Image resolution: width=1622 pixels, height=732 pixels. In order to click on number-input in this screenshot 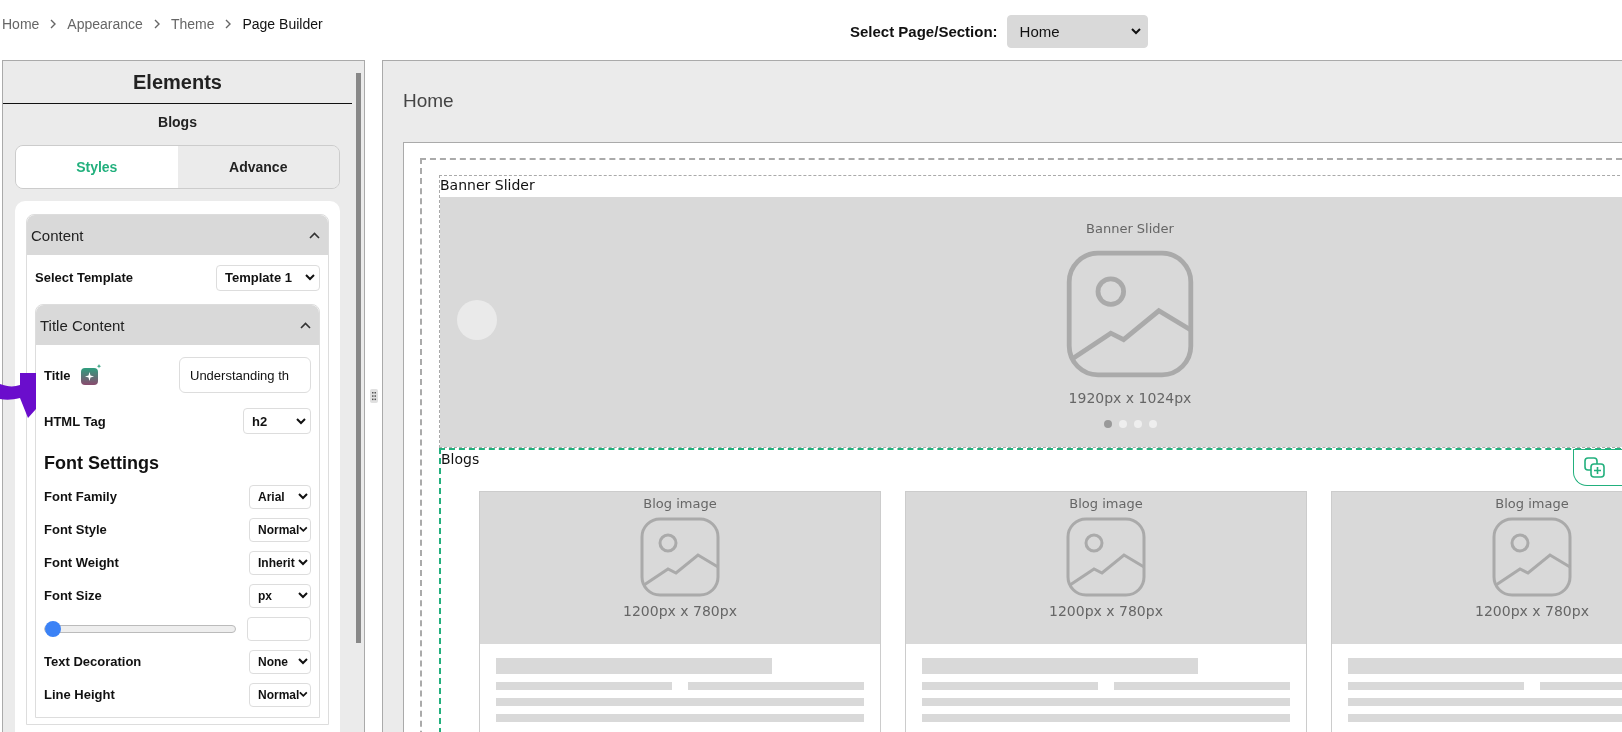, I will do `click(279, 628)`.